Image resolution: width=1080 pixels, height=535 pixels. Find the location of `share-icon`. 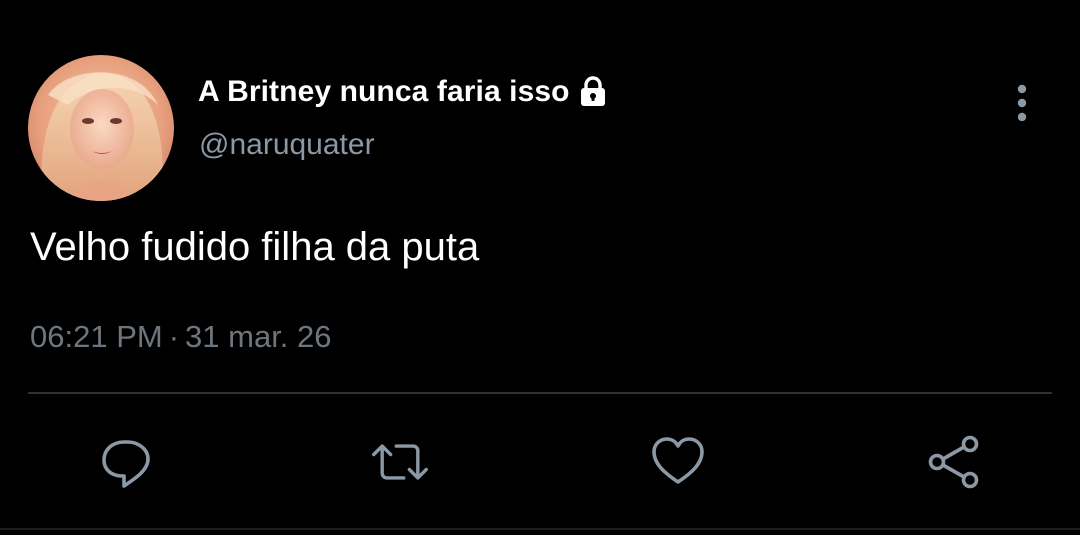

share-icon is located at coordinates (953, 462).